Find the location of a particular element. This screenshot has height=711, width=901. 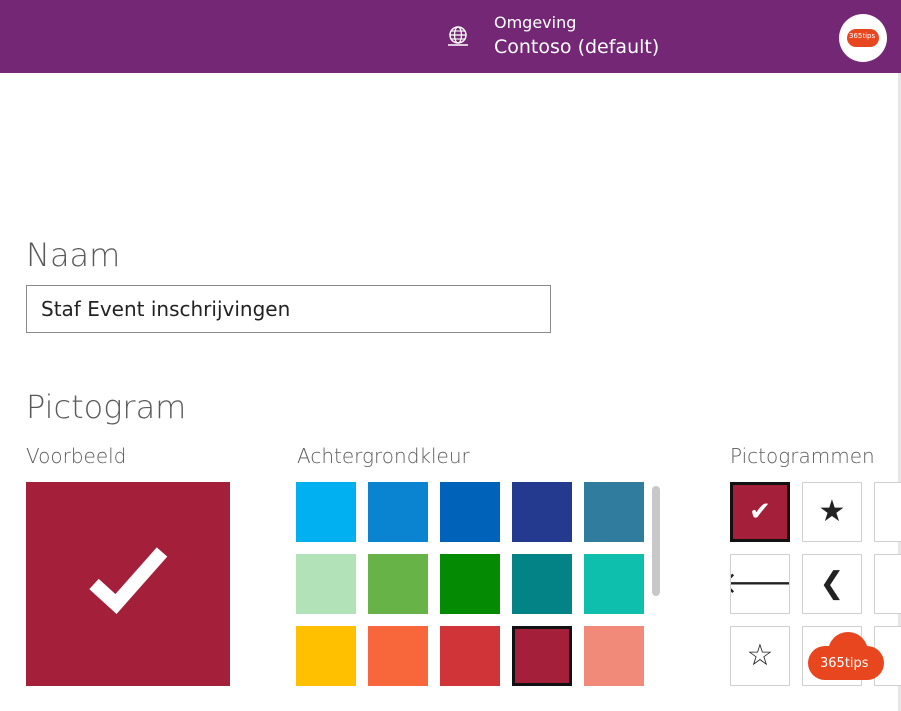

top-bar: Omgeving Contoso (default) 365tips is located at coordinates (450, 36).